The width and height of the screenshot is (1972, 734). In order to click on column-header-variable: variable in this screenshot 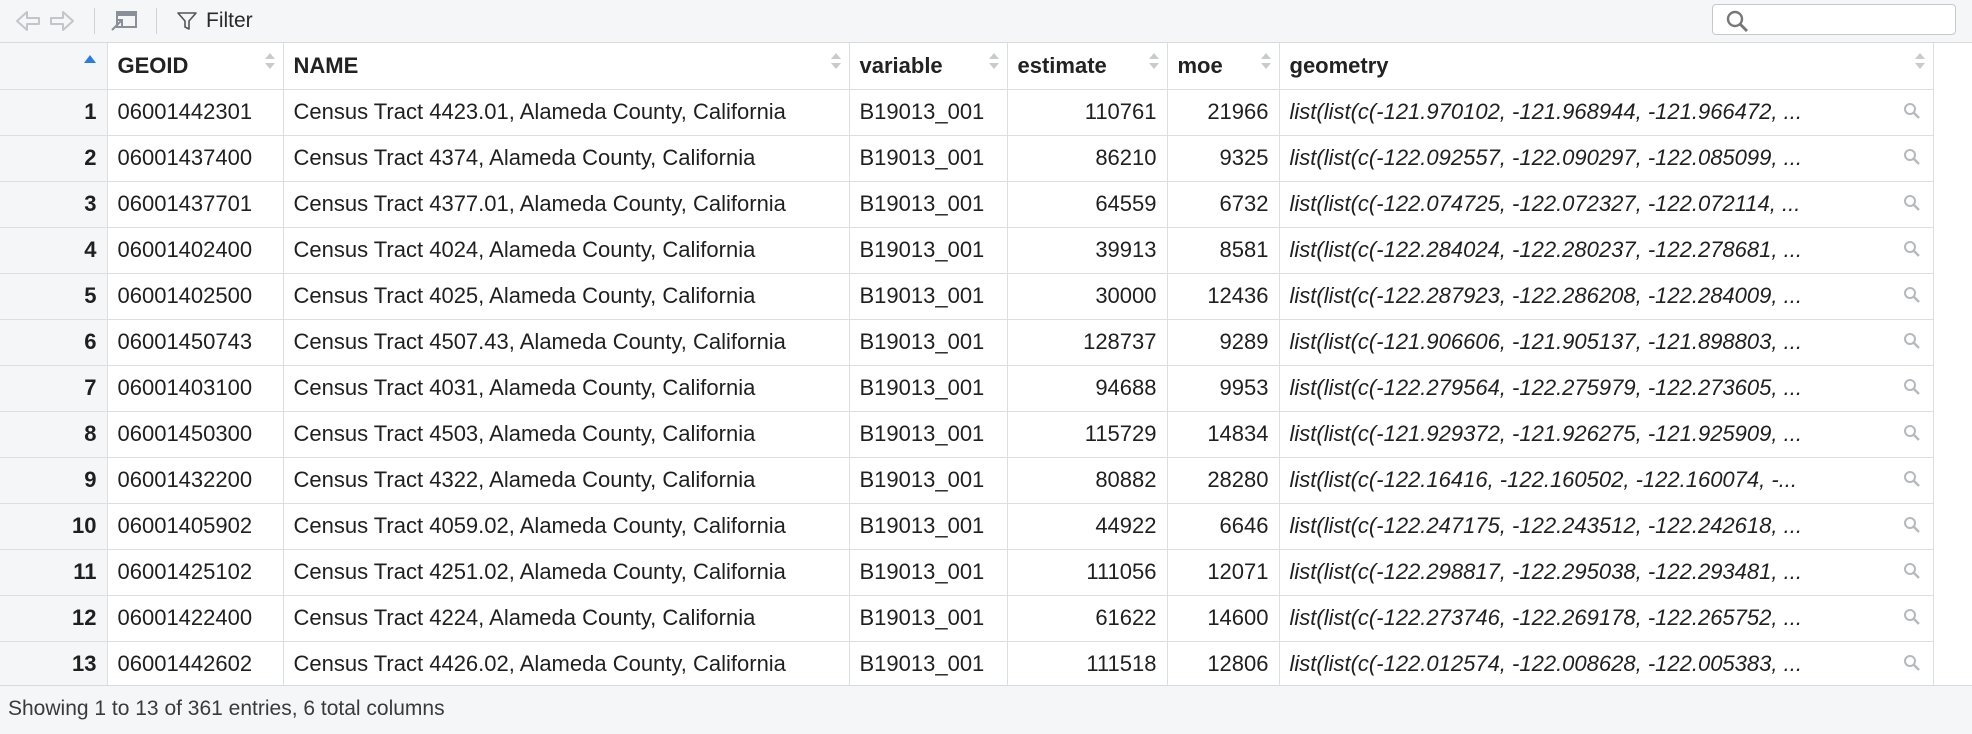, I will do `click(928, 66)`.